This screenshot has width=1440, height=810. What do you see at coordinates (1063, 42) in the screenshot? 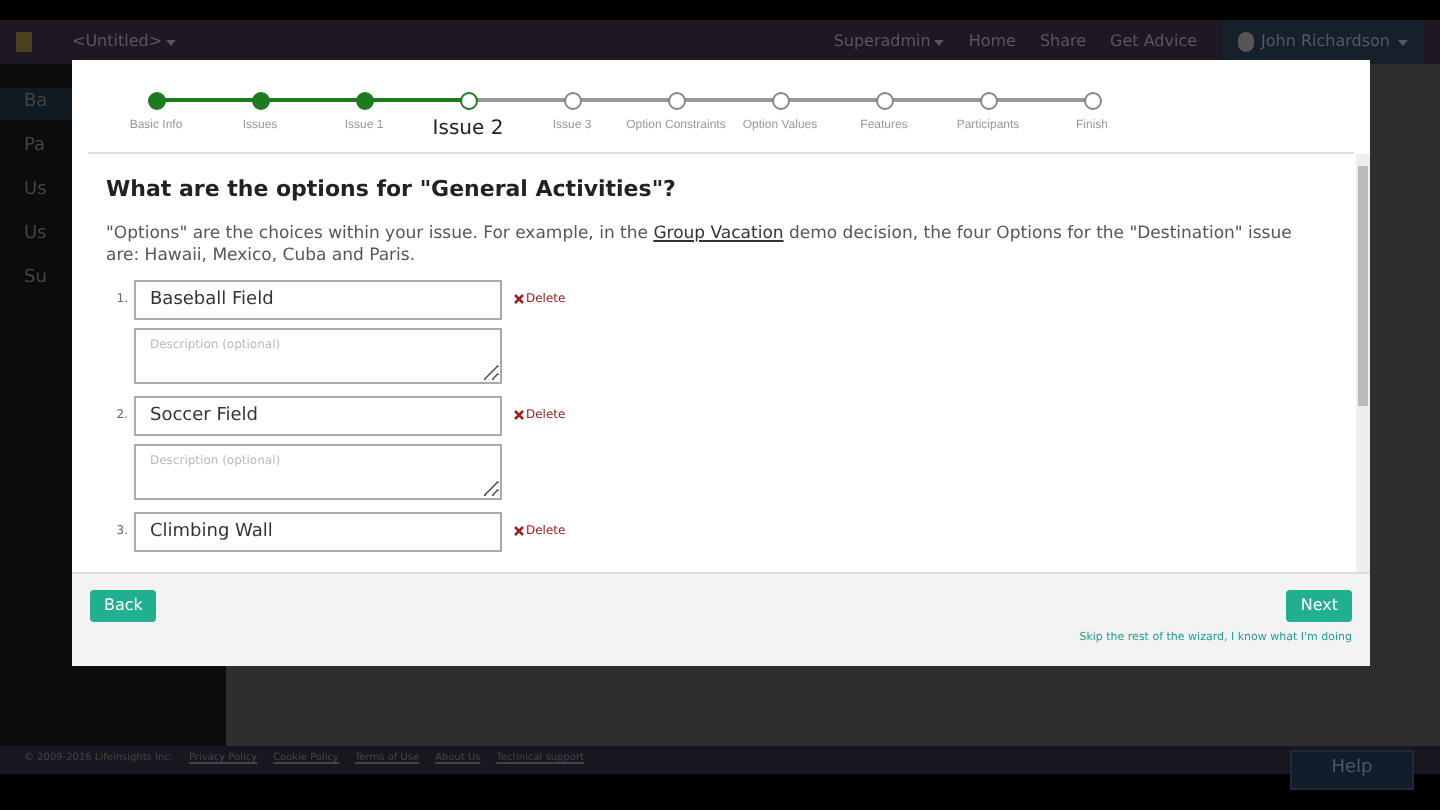
I see `nav-link: Share` at bounding box center [1063, 42].